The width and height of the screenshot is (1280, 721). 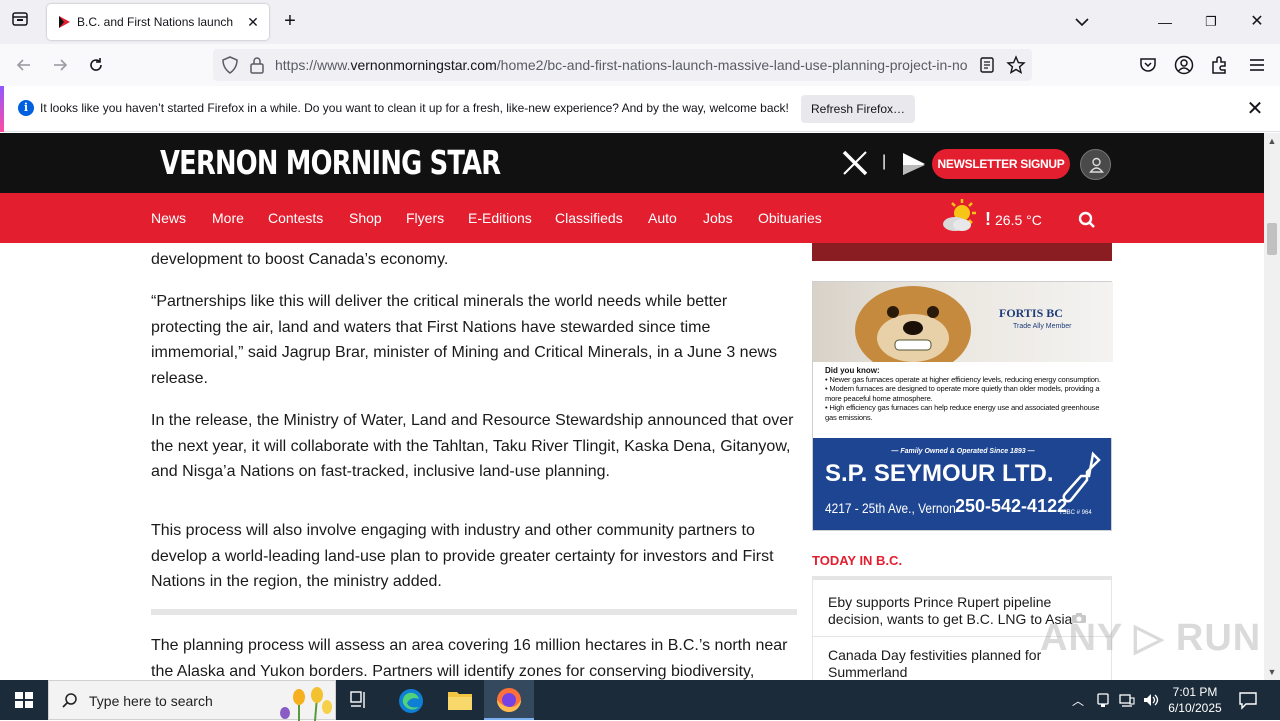 I want to click on vertical-scrollbar: ▲ ▼, so click(x=1272, y=406).